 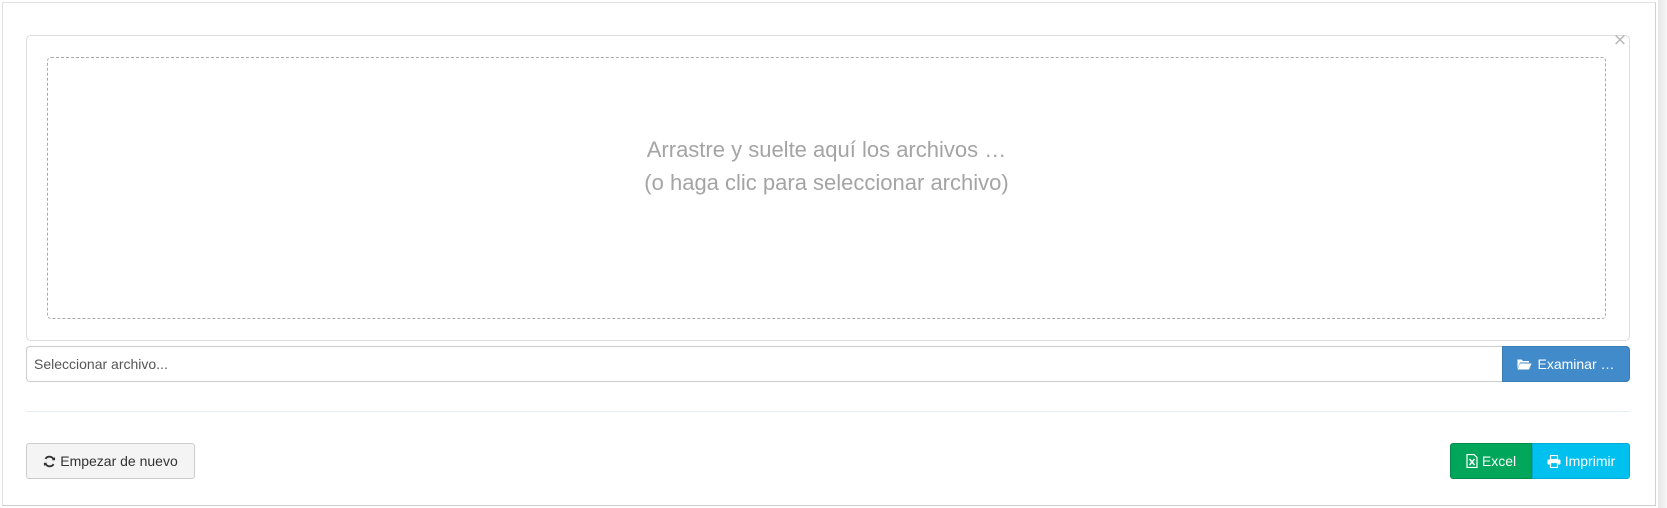 I want to click on restart-button-label: Empezar de nuevo, so click(x=119, y=461).